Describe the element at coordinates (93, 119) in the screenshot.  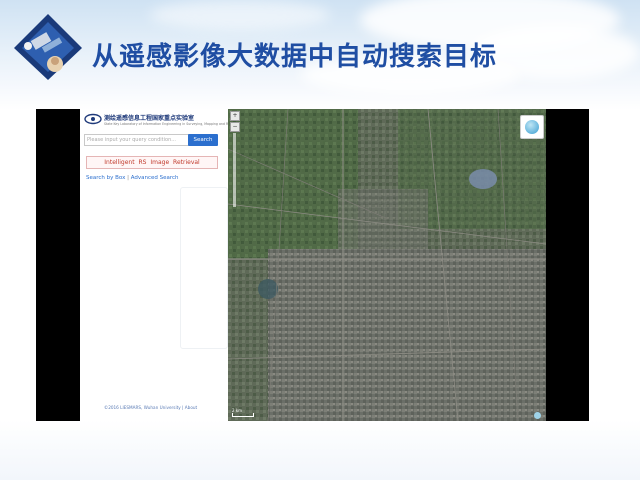
I see `eye-logo-icon` at that location.